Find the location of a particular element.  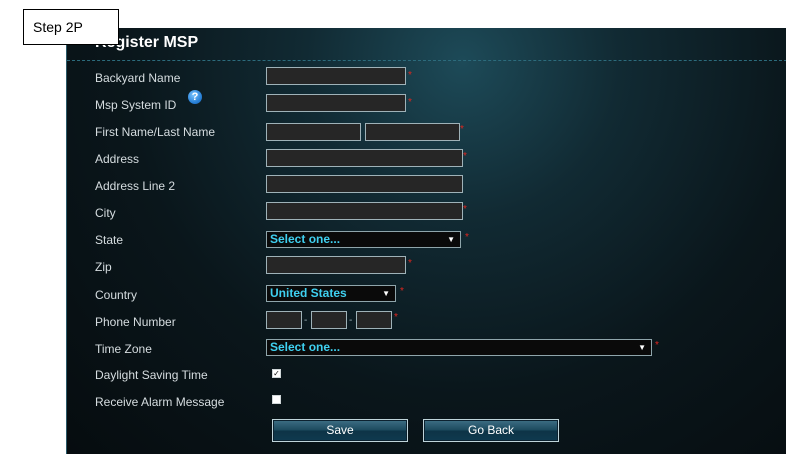

msp-system-id-input is located at coordinates (336, 103).